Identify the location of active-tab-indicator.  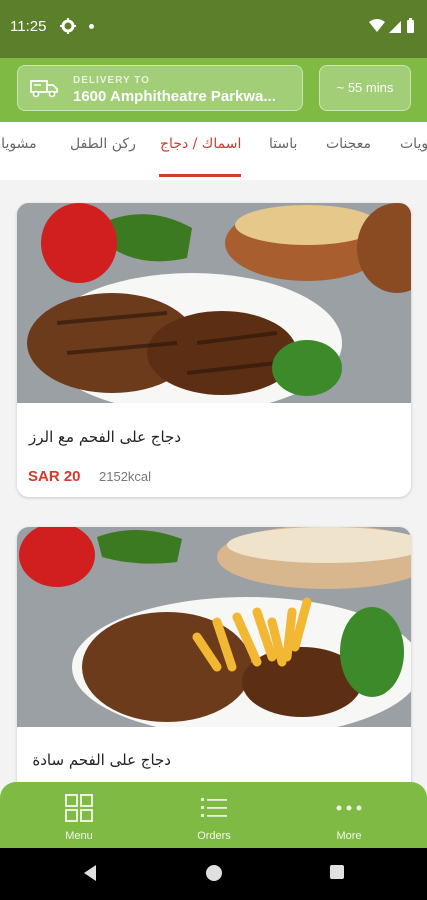
(200, 175).